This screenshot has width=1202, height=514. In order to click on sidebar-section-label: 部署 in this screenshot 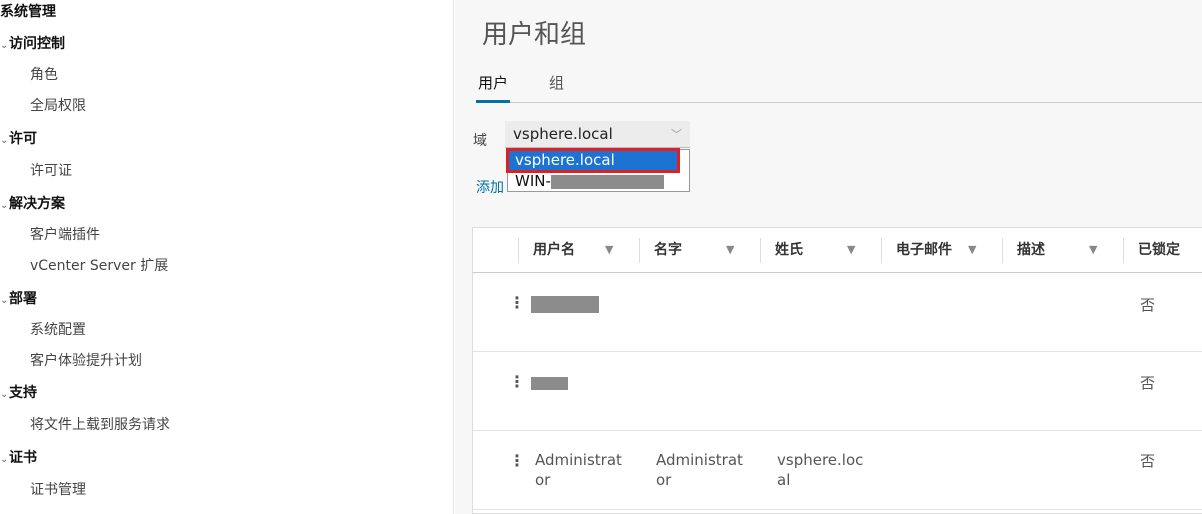, I will do `click(23, 299)`.